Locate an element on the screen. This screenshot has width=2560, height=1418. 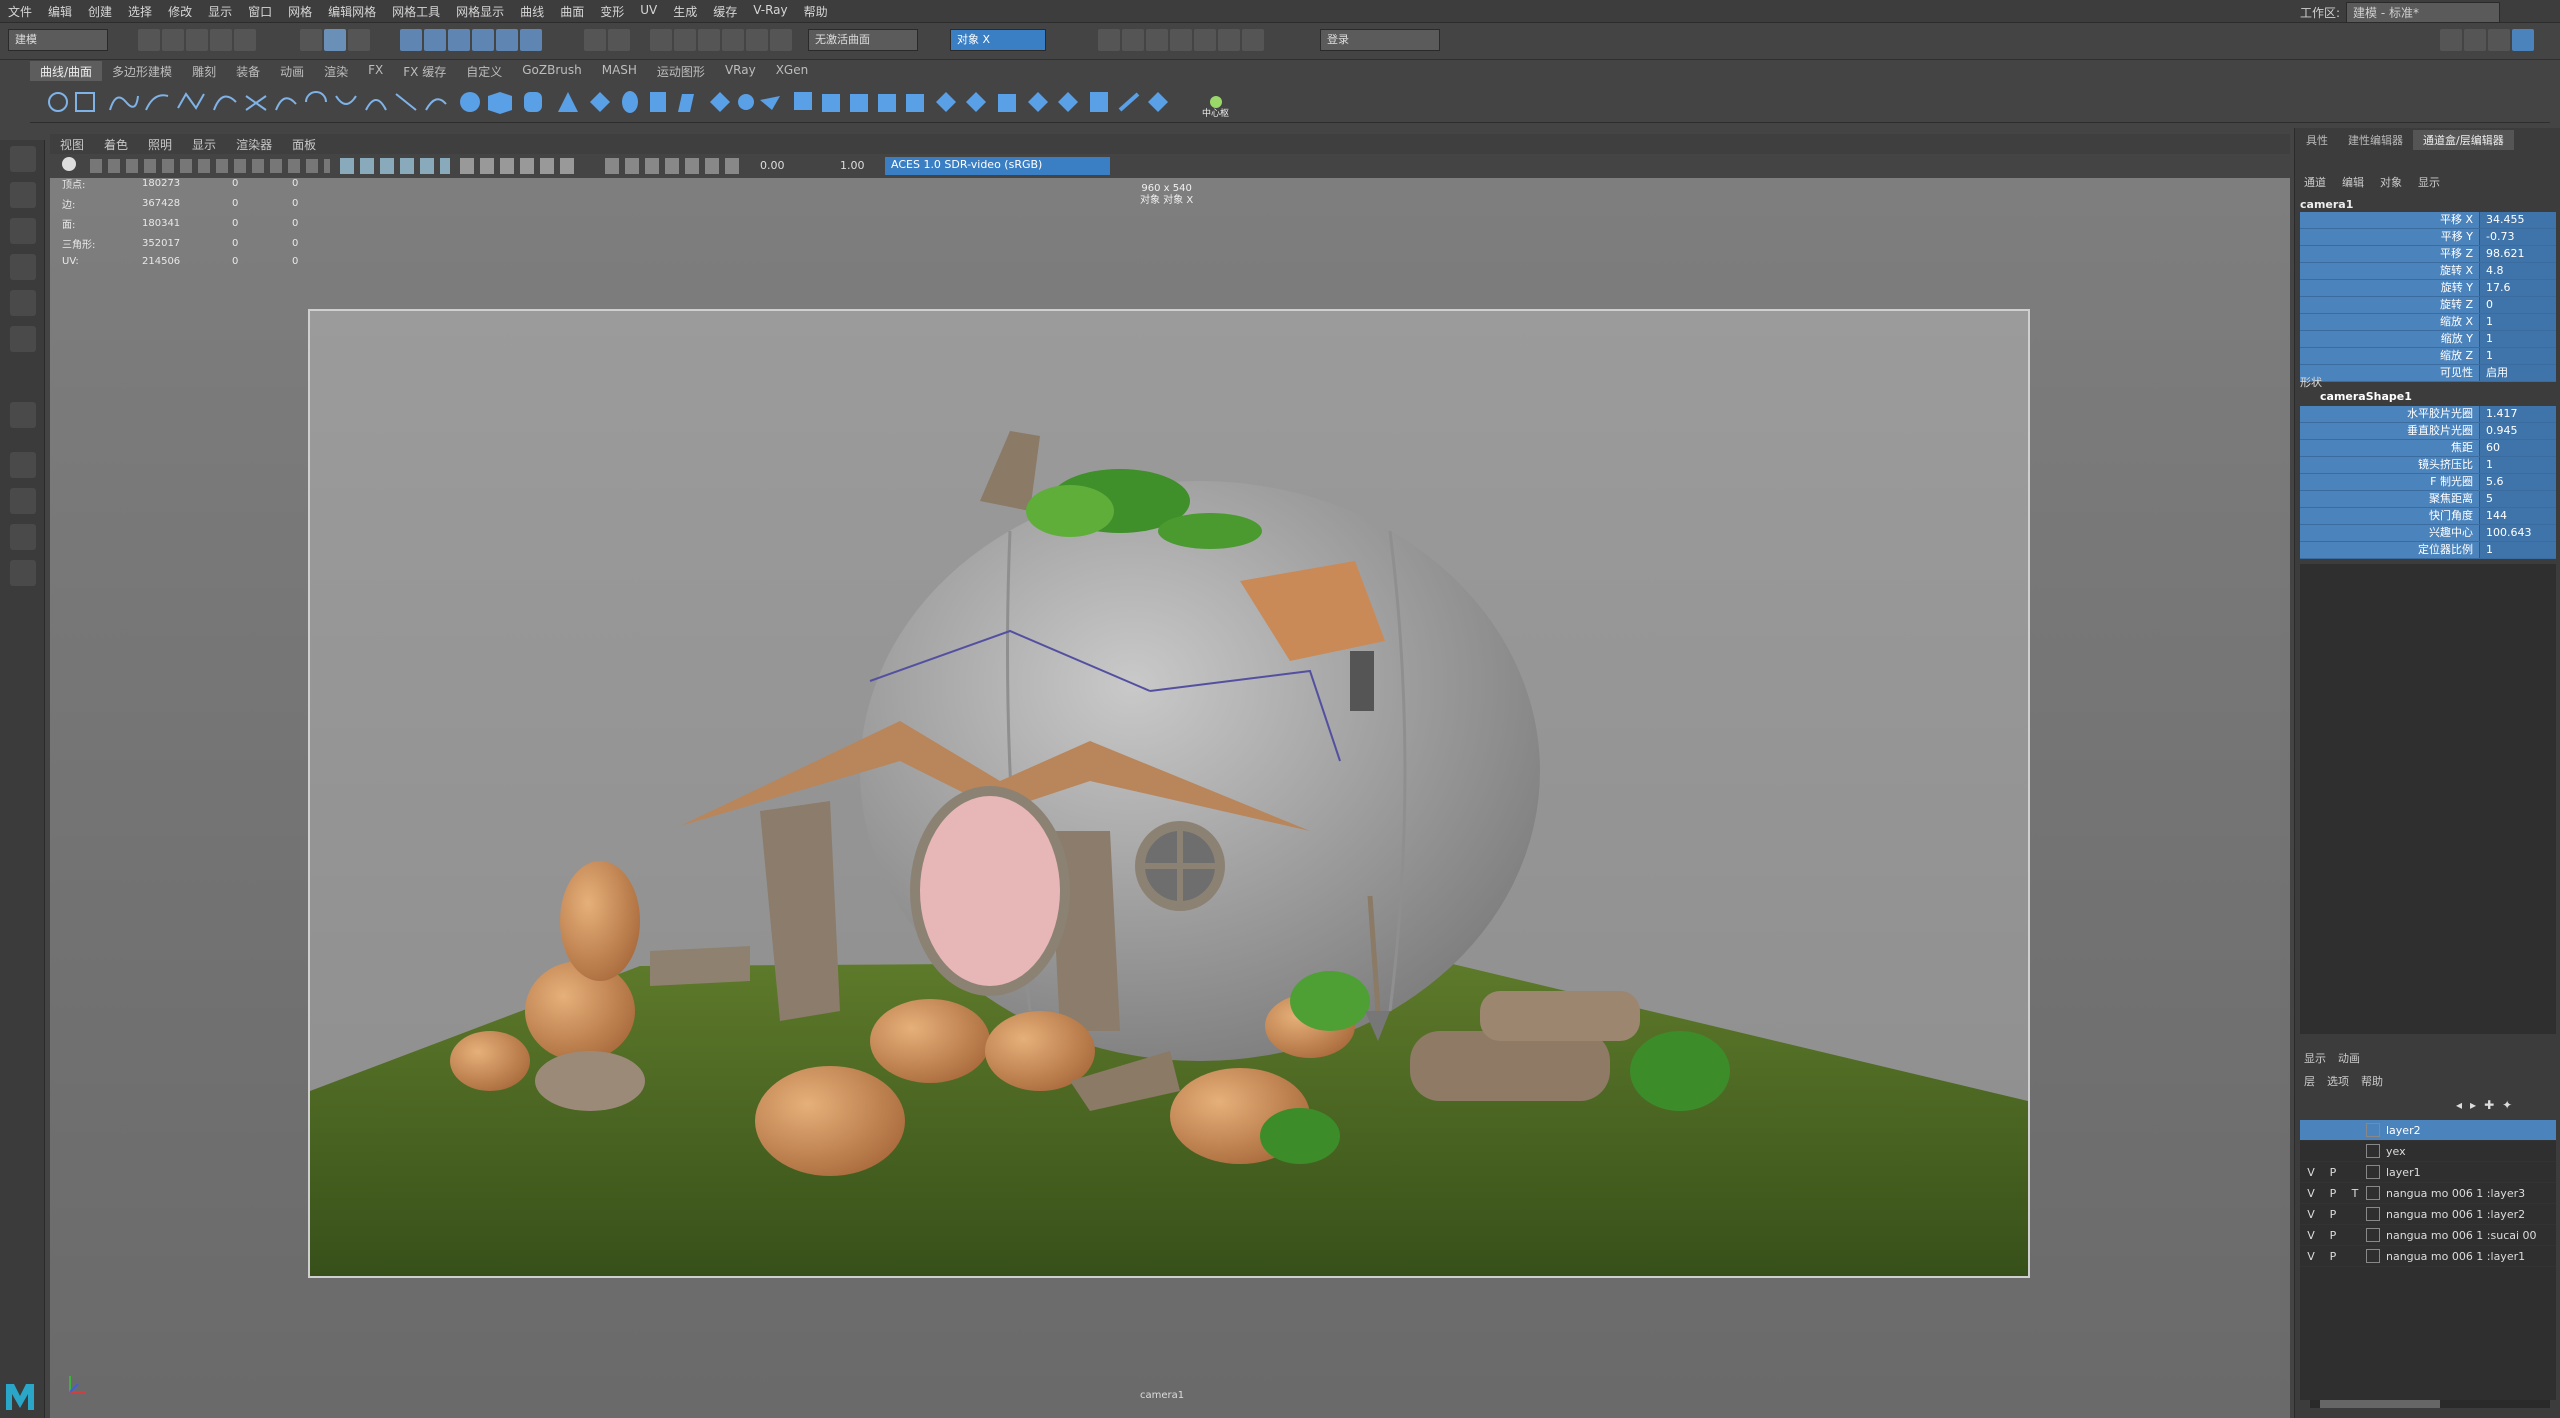
layer-row: V Pnangua mo 006 1 :sucai 00 is located at coordinates (2428, 1235).